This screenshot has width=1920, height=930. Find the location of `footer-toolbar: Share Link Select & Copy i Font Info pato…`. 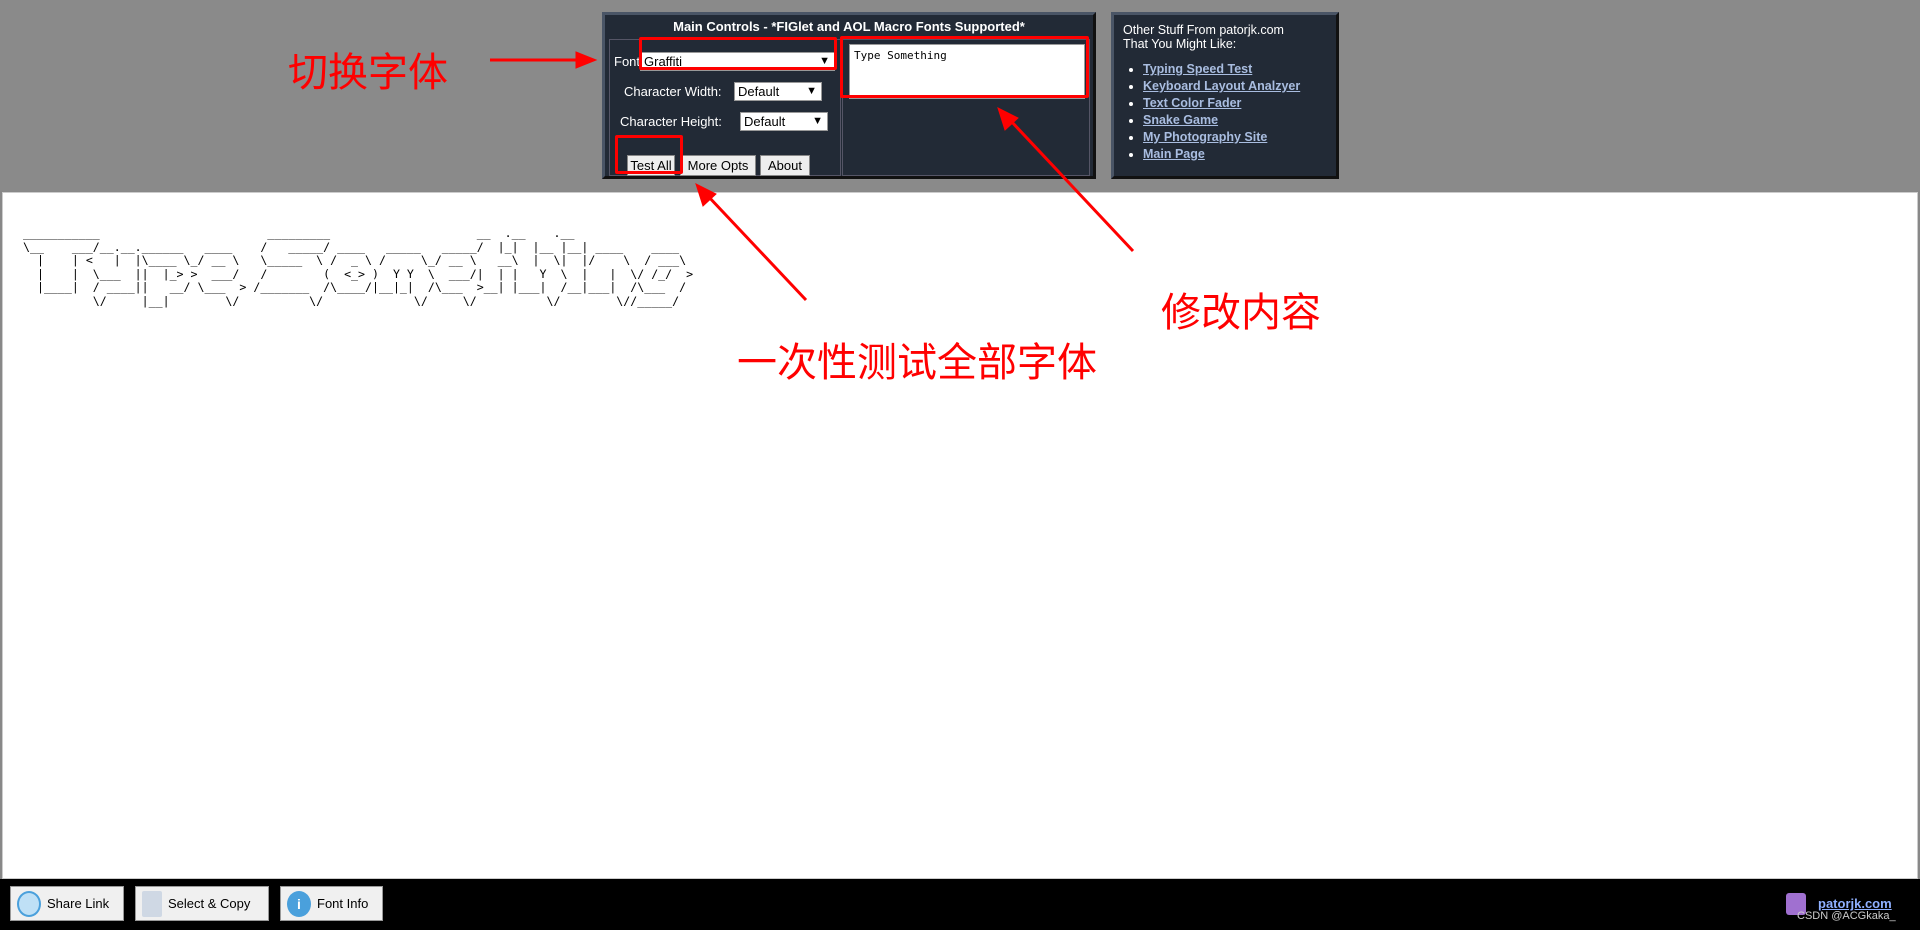

footer-toolbar: Share Link Select & Copy i Font Info pato… is located at coordinates (960, 904).